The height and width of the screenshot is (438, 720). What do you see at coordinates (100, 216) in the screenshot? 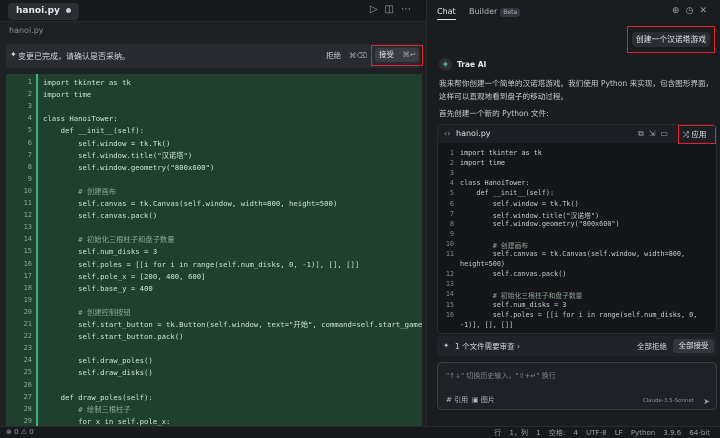
I see `editor-code-line: self.canvas.pack()` at bounding box center [100, 216].